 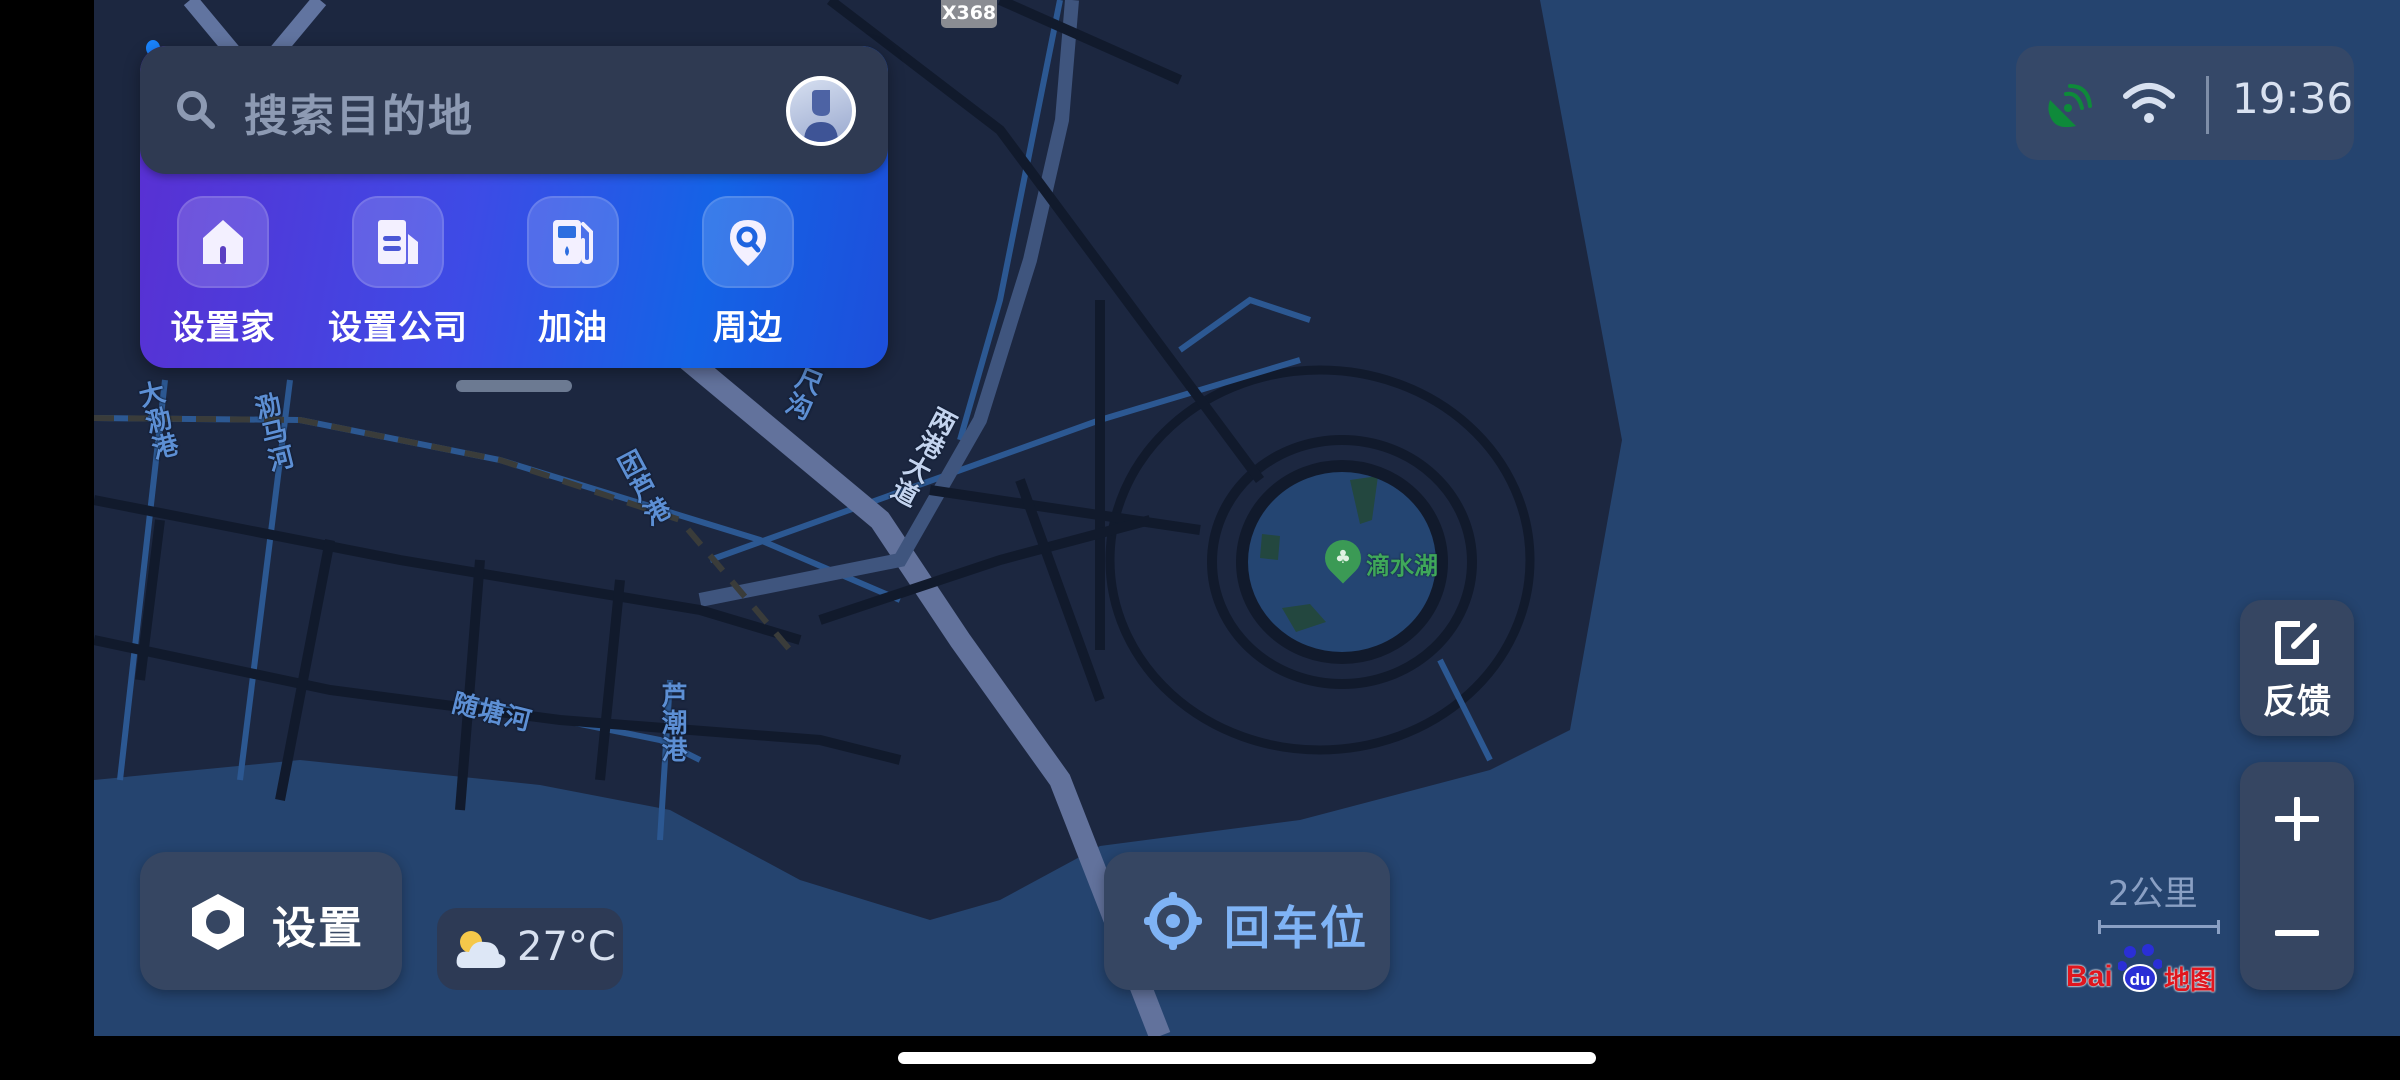 I want to click on hexagon-settings-icon, so click(x=218, y=922).